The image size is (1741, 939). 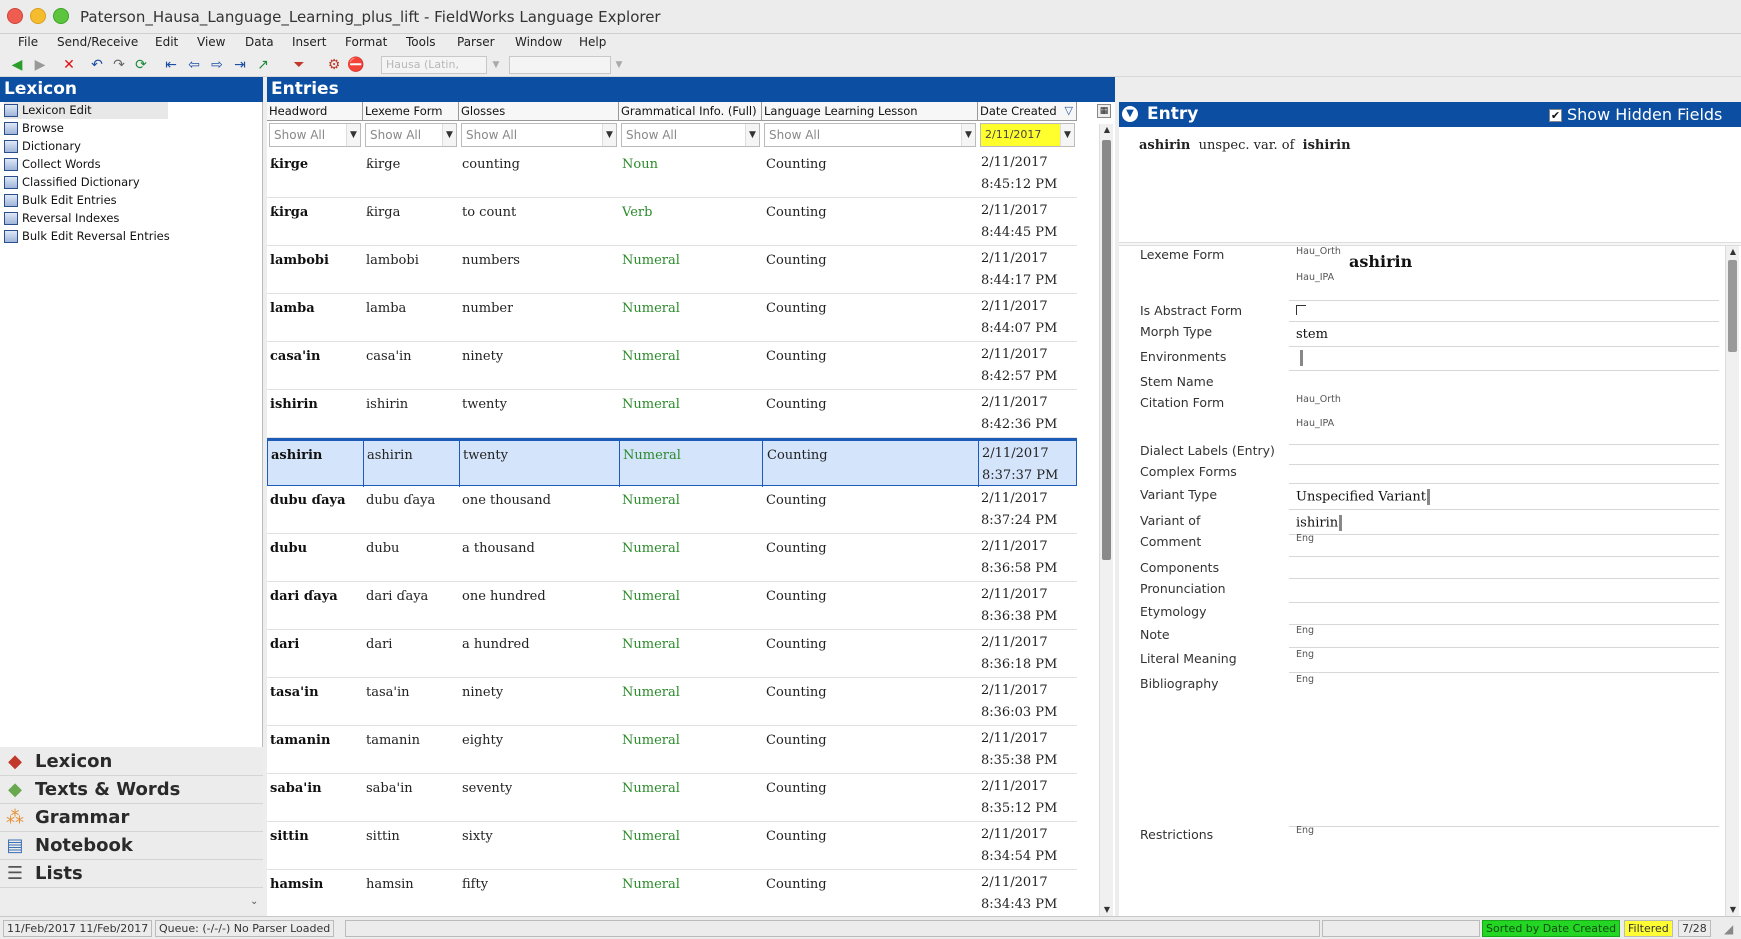 What do you see at coordinates (366, 42) in the screenshot?
I see `menu-format: Format` at bounding box center [366, 42].